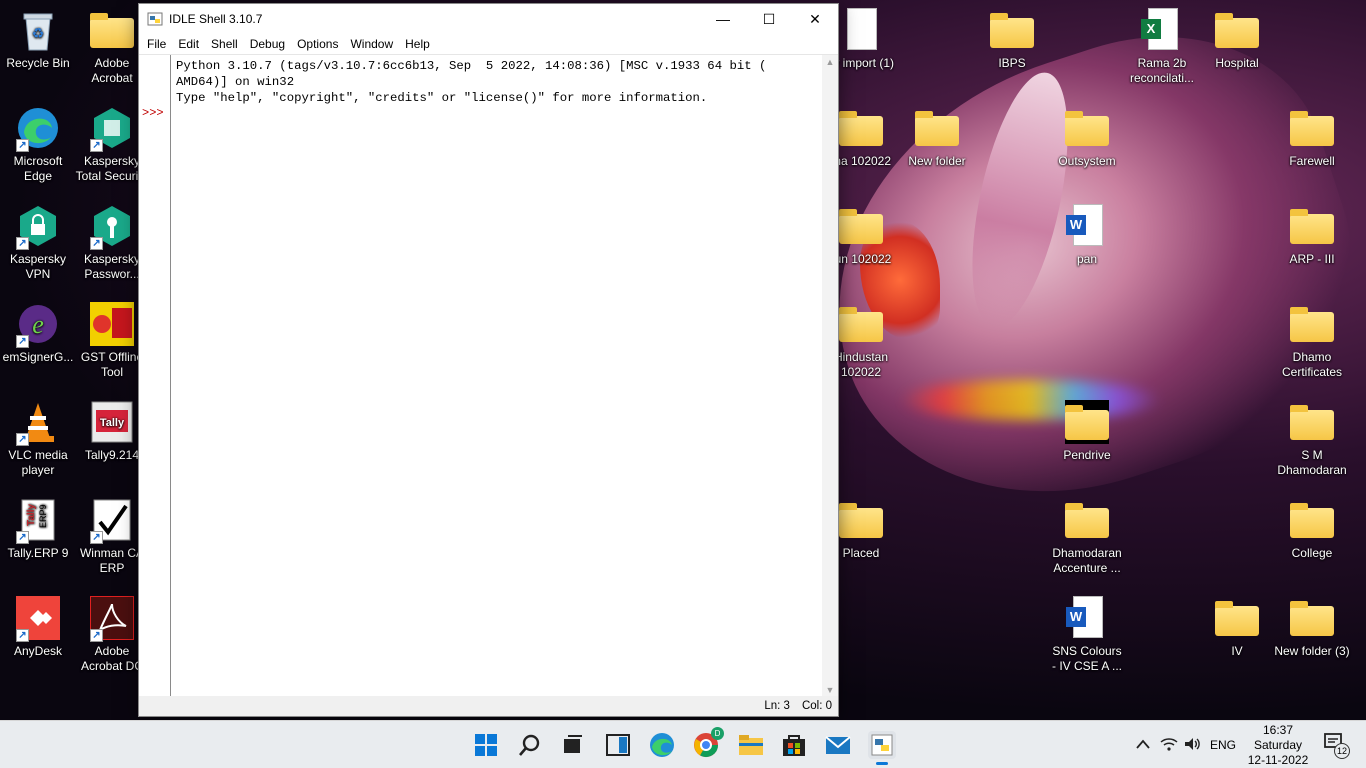 The width and height of the screenshot is (1366, 768). Describe the element at coordinates (38, 651) in the screenshot. I see `desktop-icon-label: AnyDesk` at that location.